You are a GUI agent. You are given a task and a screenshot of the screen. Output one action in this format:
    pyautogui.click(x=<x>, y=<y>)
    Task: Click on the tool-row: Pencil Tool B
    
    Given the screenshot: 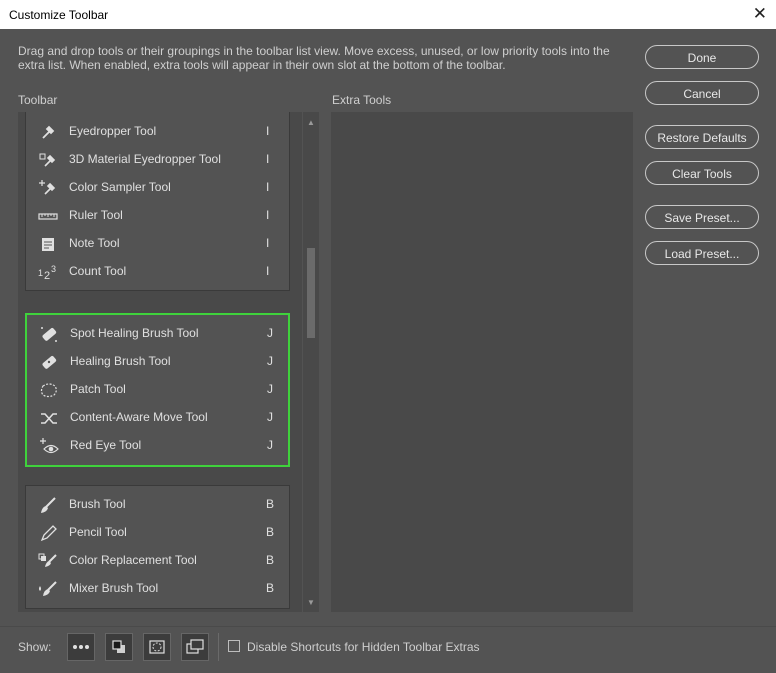 What is the action you would take?
    pyautogui.click(x=157, y=533)
    